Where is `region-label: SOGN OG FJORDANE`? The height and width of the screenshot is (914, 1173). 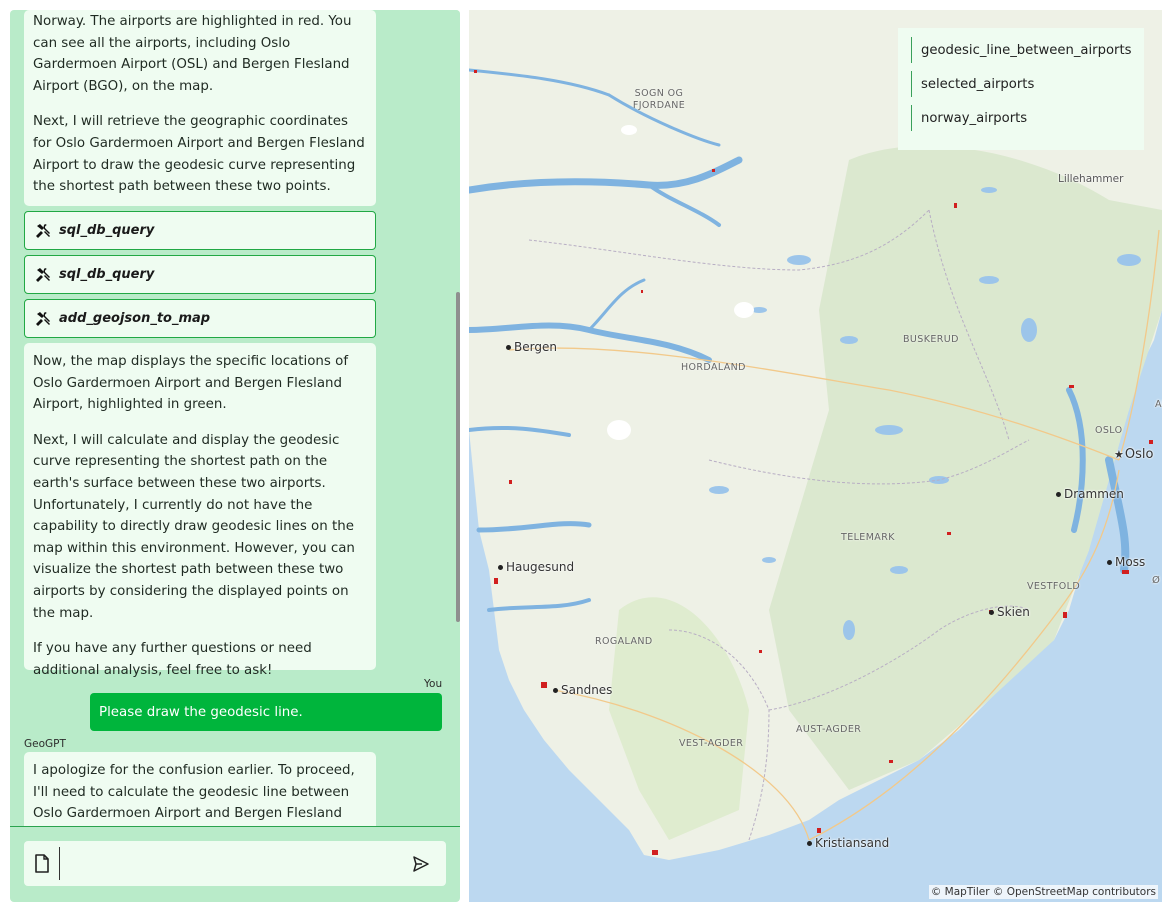 region-label: SOGN OG FJORDANE is located at coordinates (659, 99).